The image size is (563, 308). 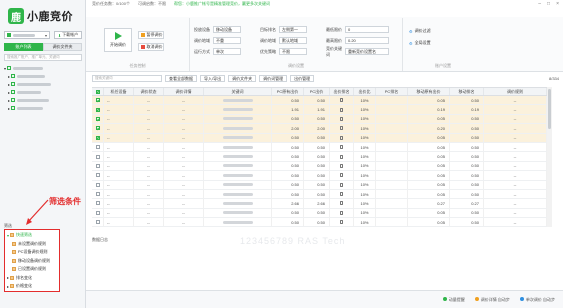 What do you see at coordinates (32, 244) in the screenshot?
I see `filter-item: 未设置调价规则` at bounding box center [32, 244].